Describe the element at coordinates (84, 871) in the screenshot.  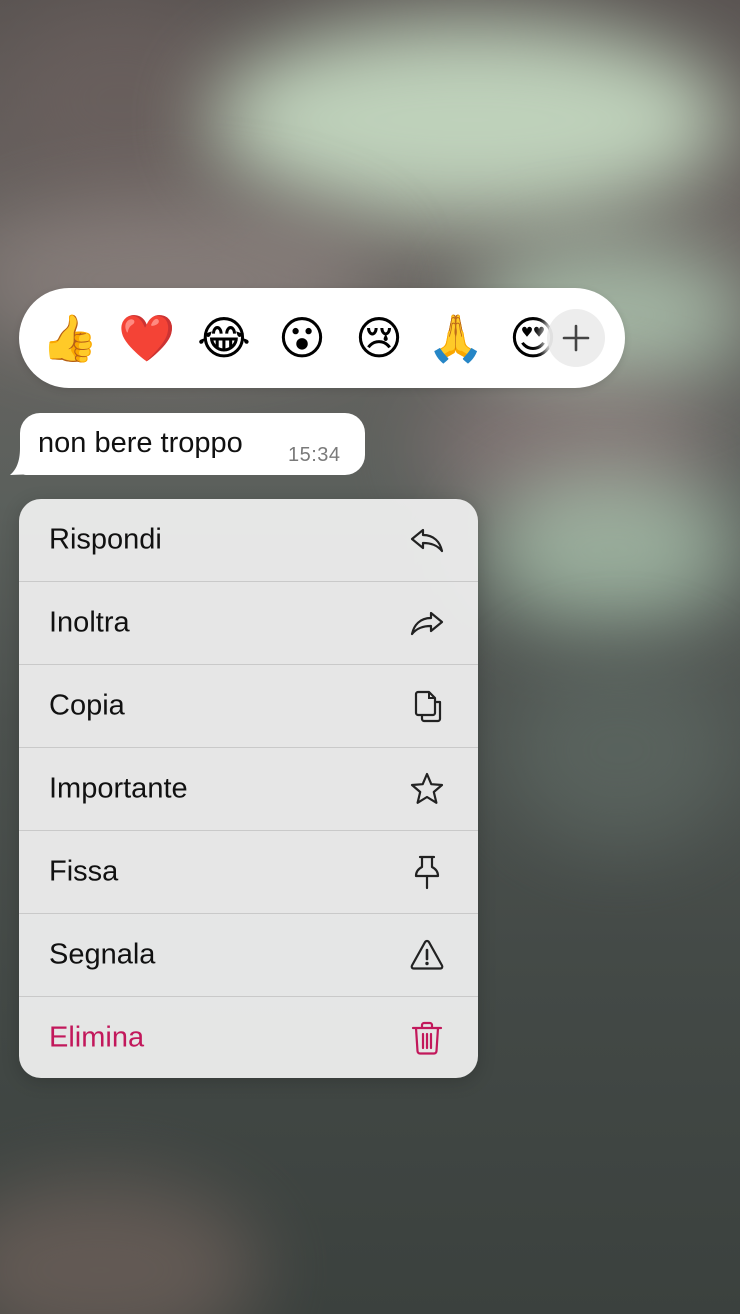
I see `menu-item-label: Fissa` at that location.